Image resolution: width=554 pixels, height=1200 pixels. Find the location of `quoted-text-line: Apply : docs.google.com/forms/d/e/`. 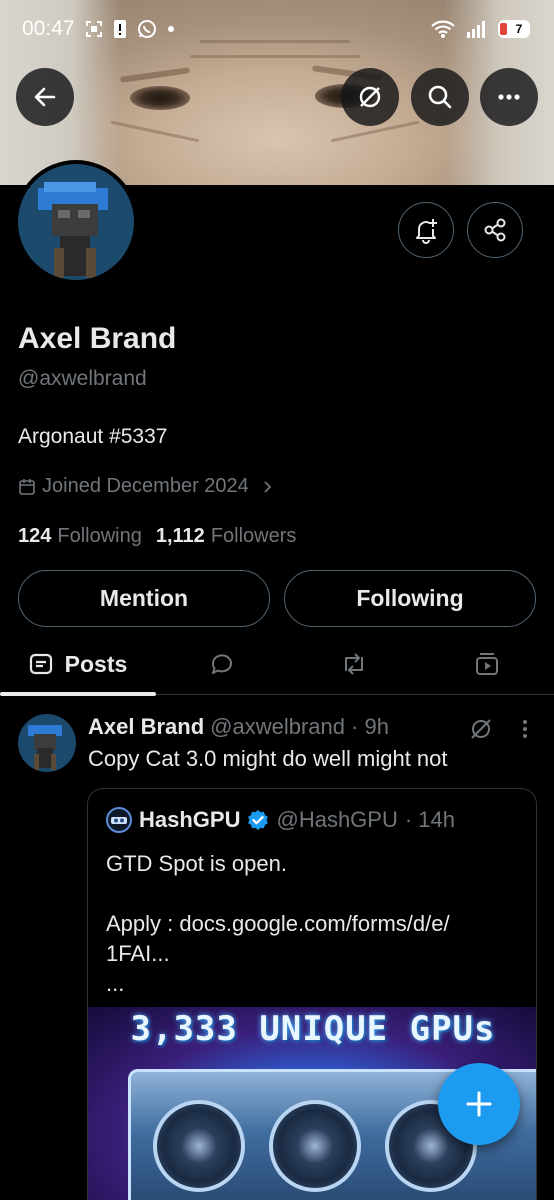

quoted-text-line: Apply : docs.google.com/forms/d/e/ is located at coordinates (316, 924).